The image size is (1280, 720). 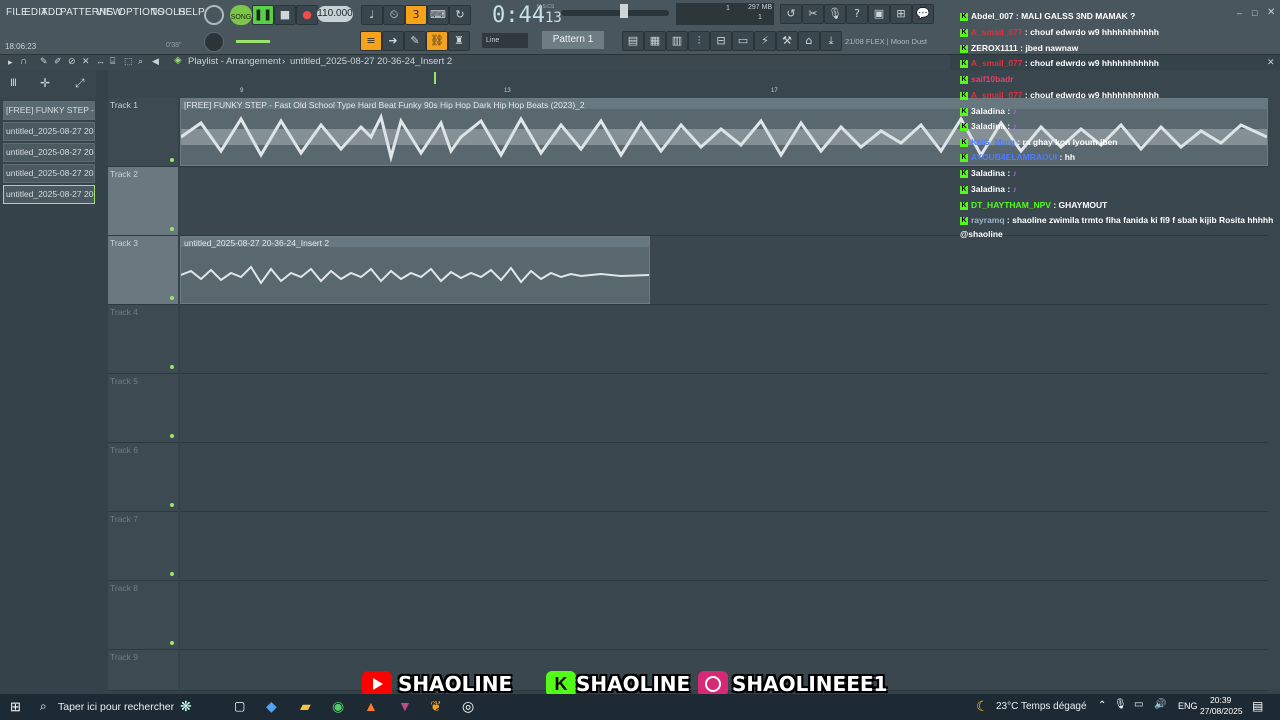 I want to click on track-header-7: Track 7, so click(x=143, y=546).